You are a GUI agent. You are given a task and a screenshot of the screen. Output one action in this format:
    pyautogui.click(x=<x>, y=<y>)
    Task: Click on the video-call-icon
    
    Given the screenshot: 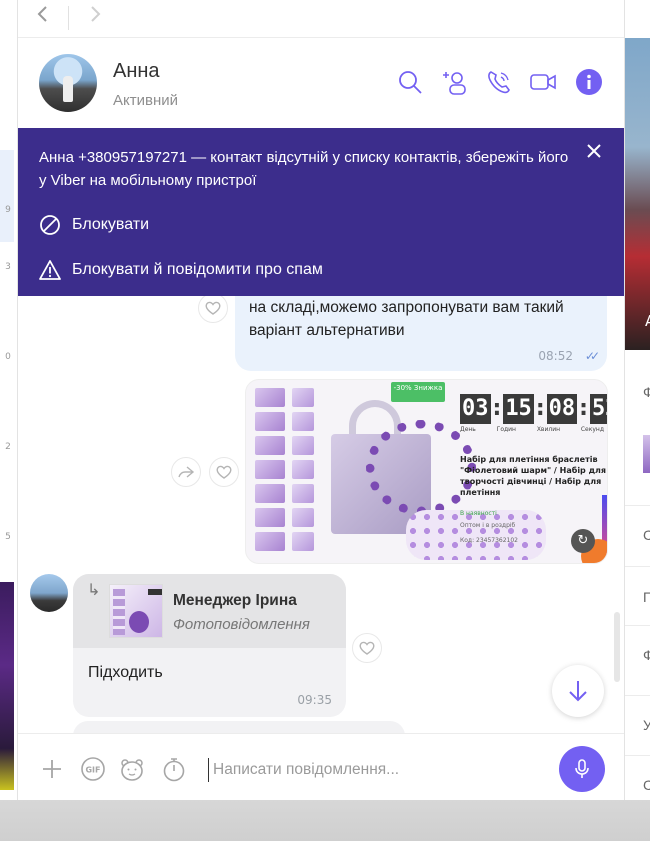 What is the action you would take?
    pyautogui.click(x=543, y=82)
    